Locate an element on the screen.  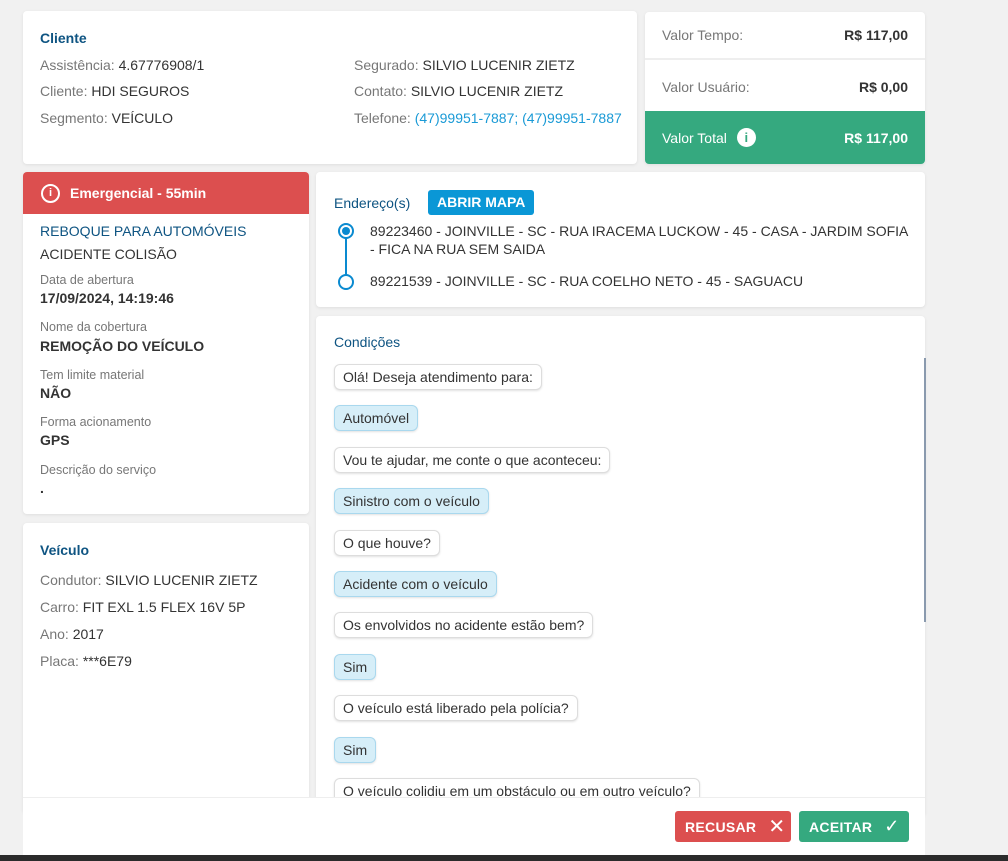
user-message: Sinistro com o veículo is located at coordinates (411, 501).